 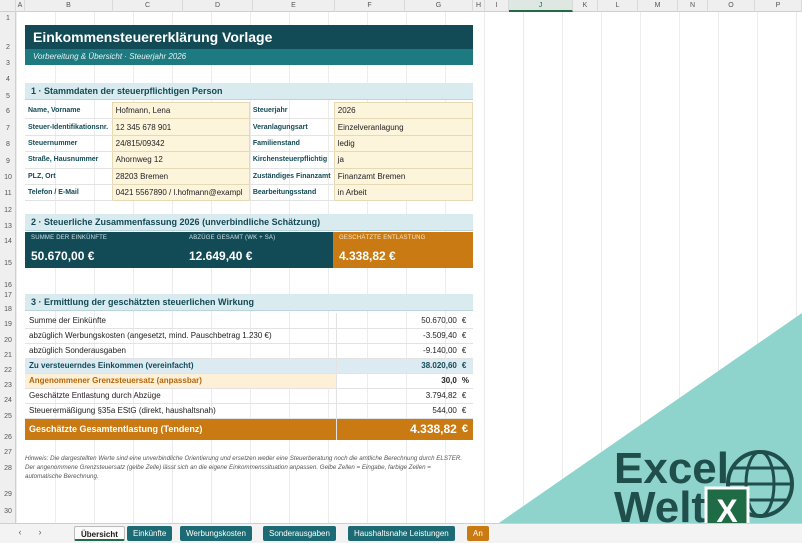 What do you see at coordinates (8, 285) in the screenshot?
I see `row-16: 16` at bounding box center [8, 285].